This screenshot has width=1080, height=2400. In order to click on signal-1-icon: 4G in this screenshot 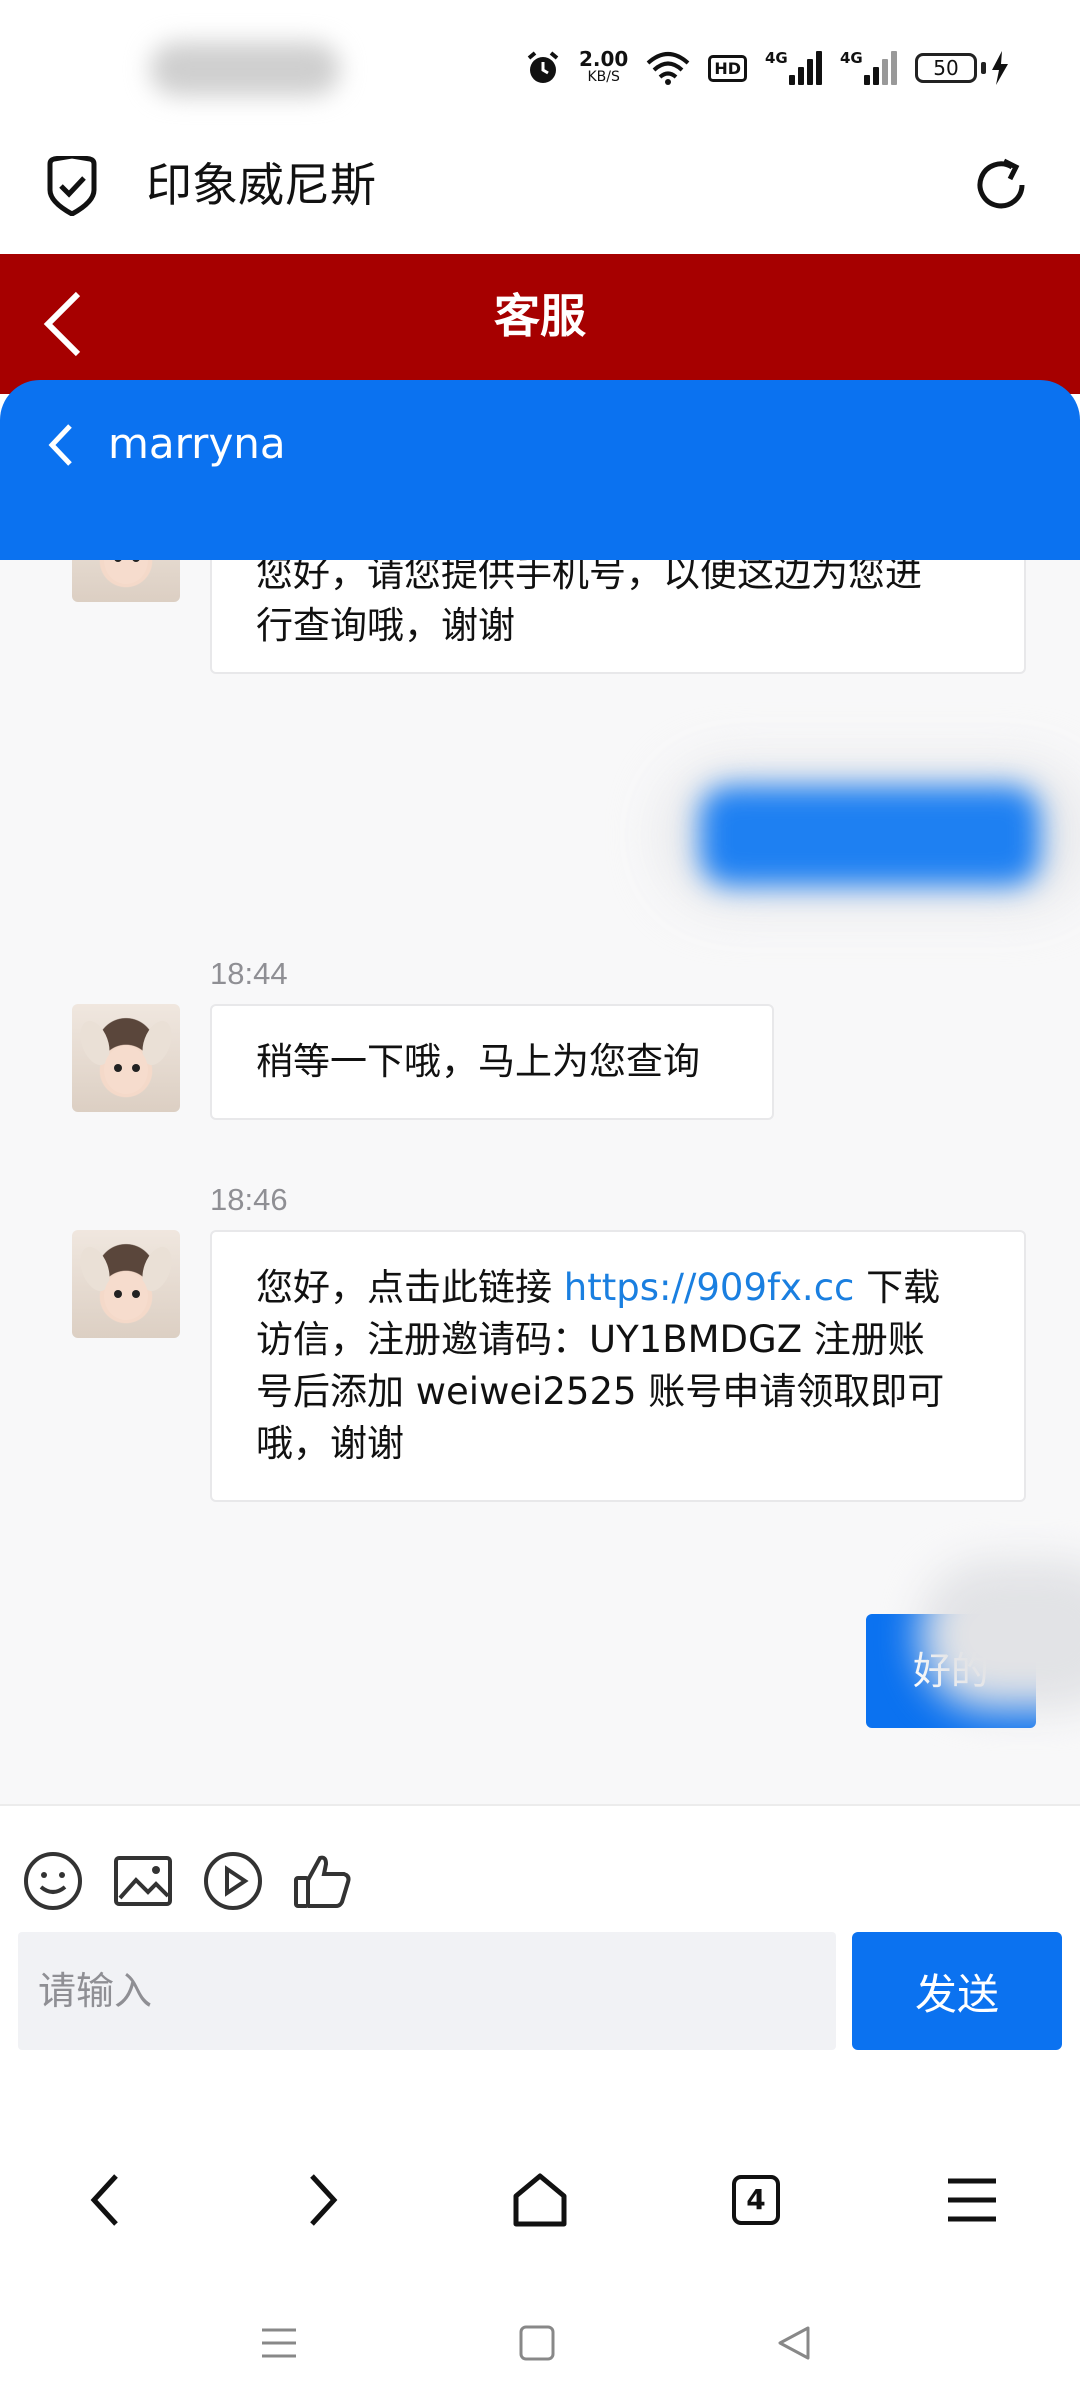, I will do `click(793, 67)`.